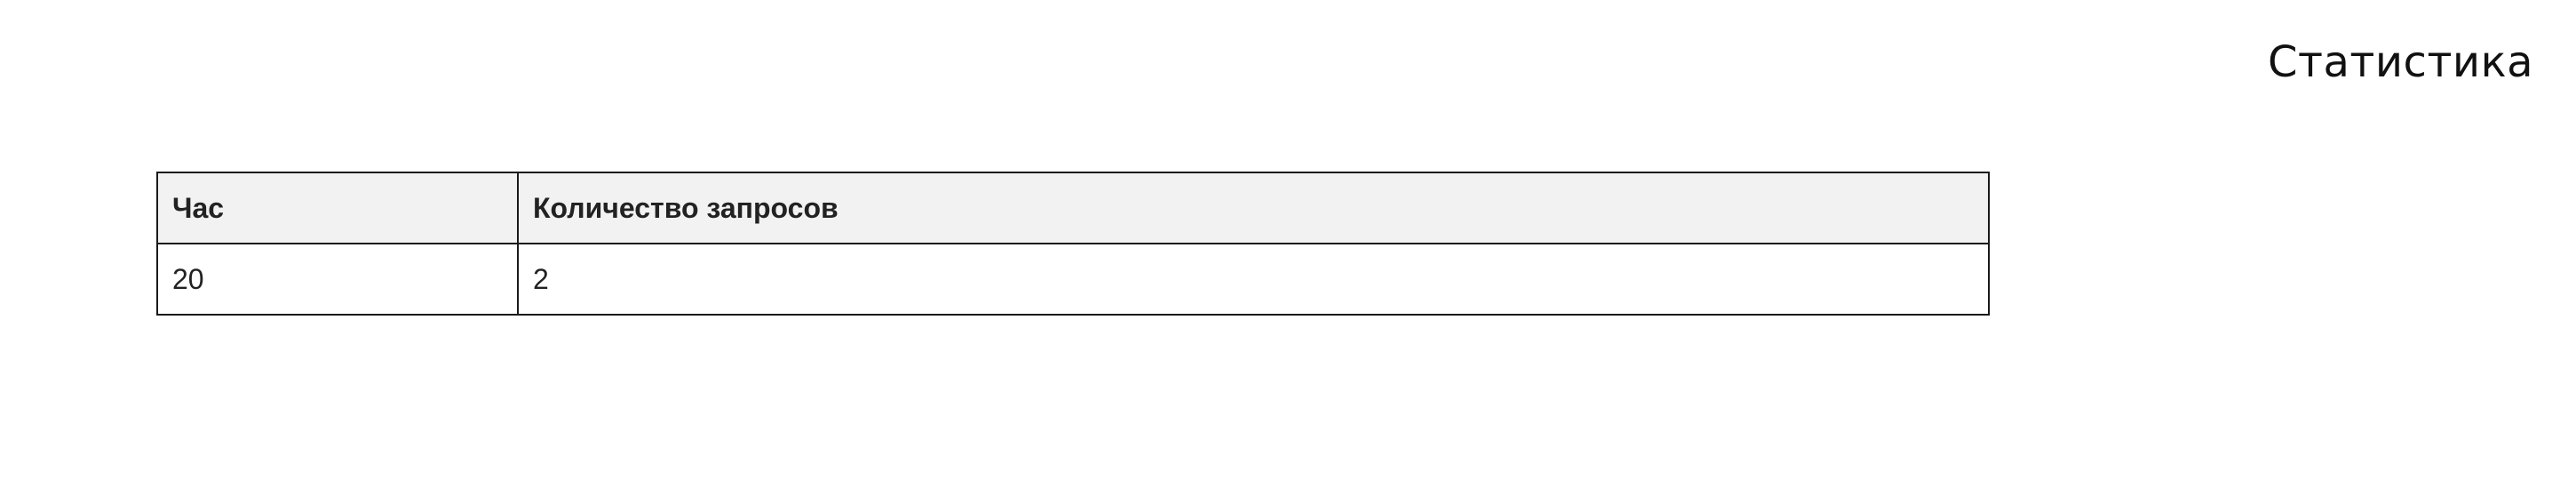 This screenshot has height=496, width=2576. What do you see at coordinates (1253, 208) in the screenshot?
I see `column-header-request-count: Количество запросов` at bounding box center [1253, 208].